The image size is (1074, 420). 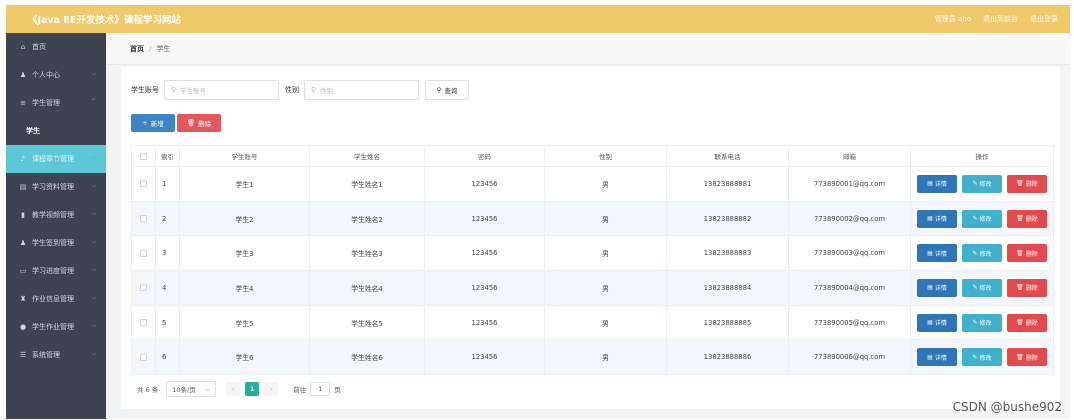 I want to click on sidebar-item-label: 学生签到管理, so click(x=53, y=243).